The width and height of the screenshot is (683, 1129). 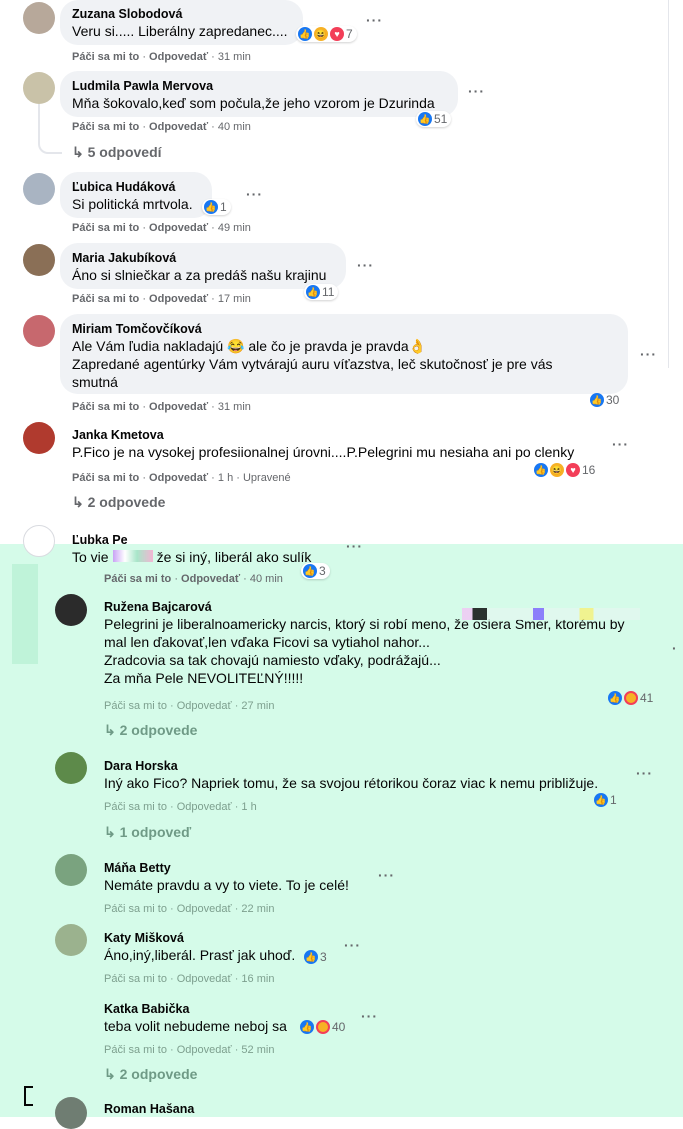 I want to click on comment-author: Miriam Tomčovčíková, so click(x=344, y=329).